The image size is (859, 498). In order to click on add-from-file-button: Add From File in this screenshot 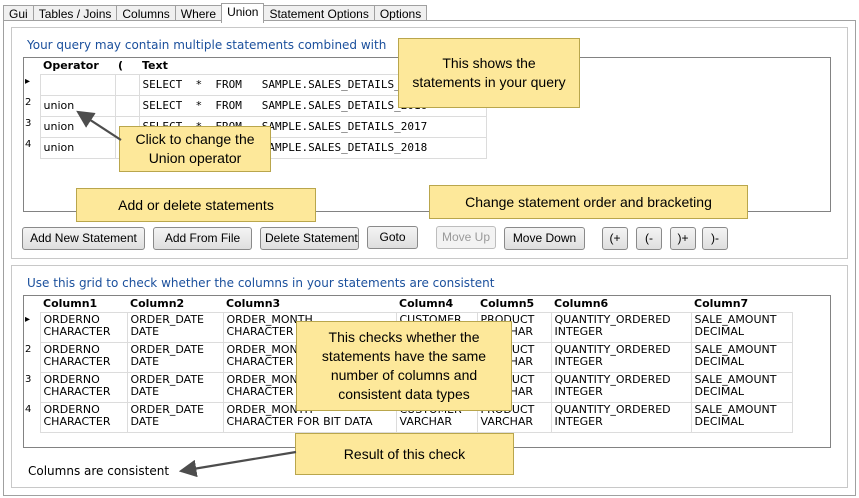, I will do `click(202, 238)`.